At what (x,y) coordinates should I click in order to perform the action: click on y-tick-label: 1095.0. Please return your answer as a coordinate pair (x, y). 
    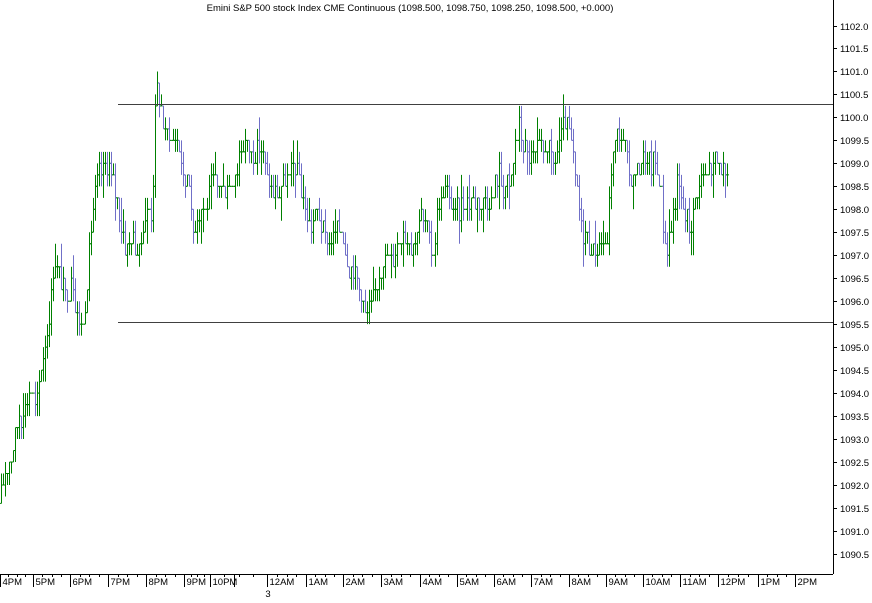
    Looking at the image, I should click on (854, 348).